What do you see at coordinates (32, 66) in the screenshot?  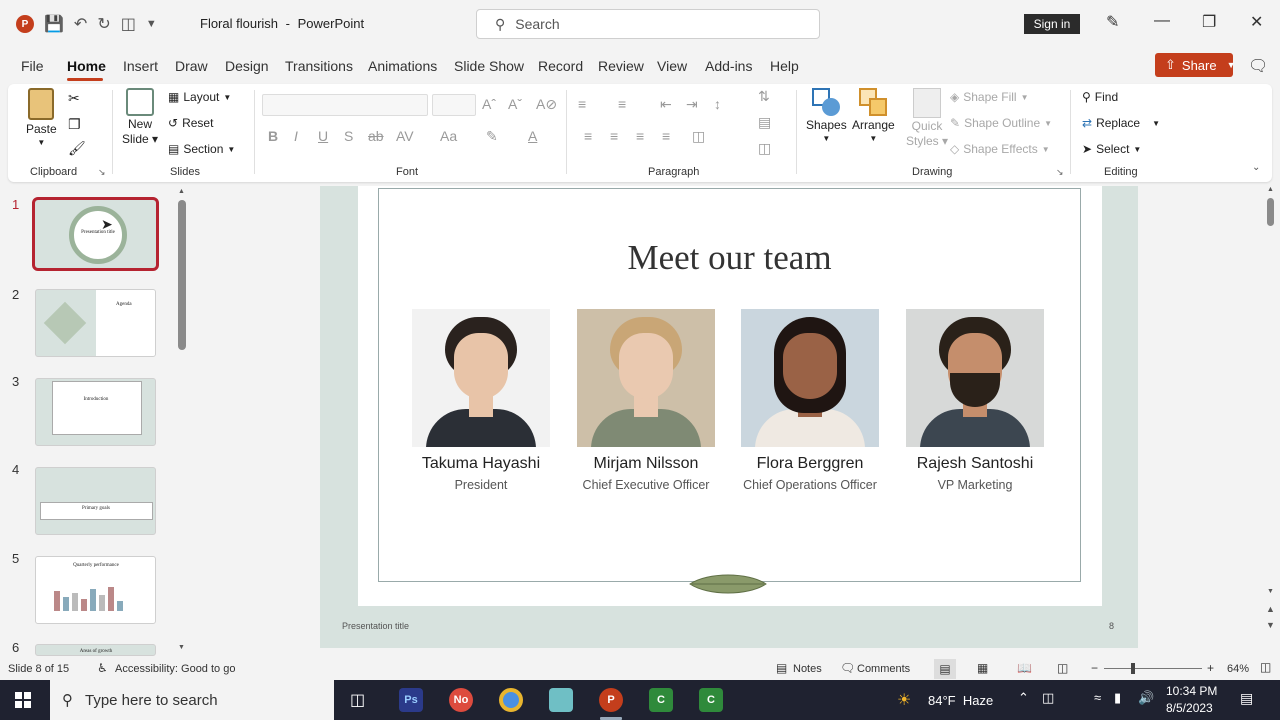 I see `tab-file: File` at bounding box center [32, 66].